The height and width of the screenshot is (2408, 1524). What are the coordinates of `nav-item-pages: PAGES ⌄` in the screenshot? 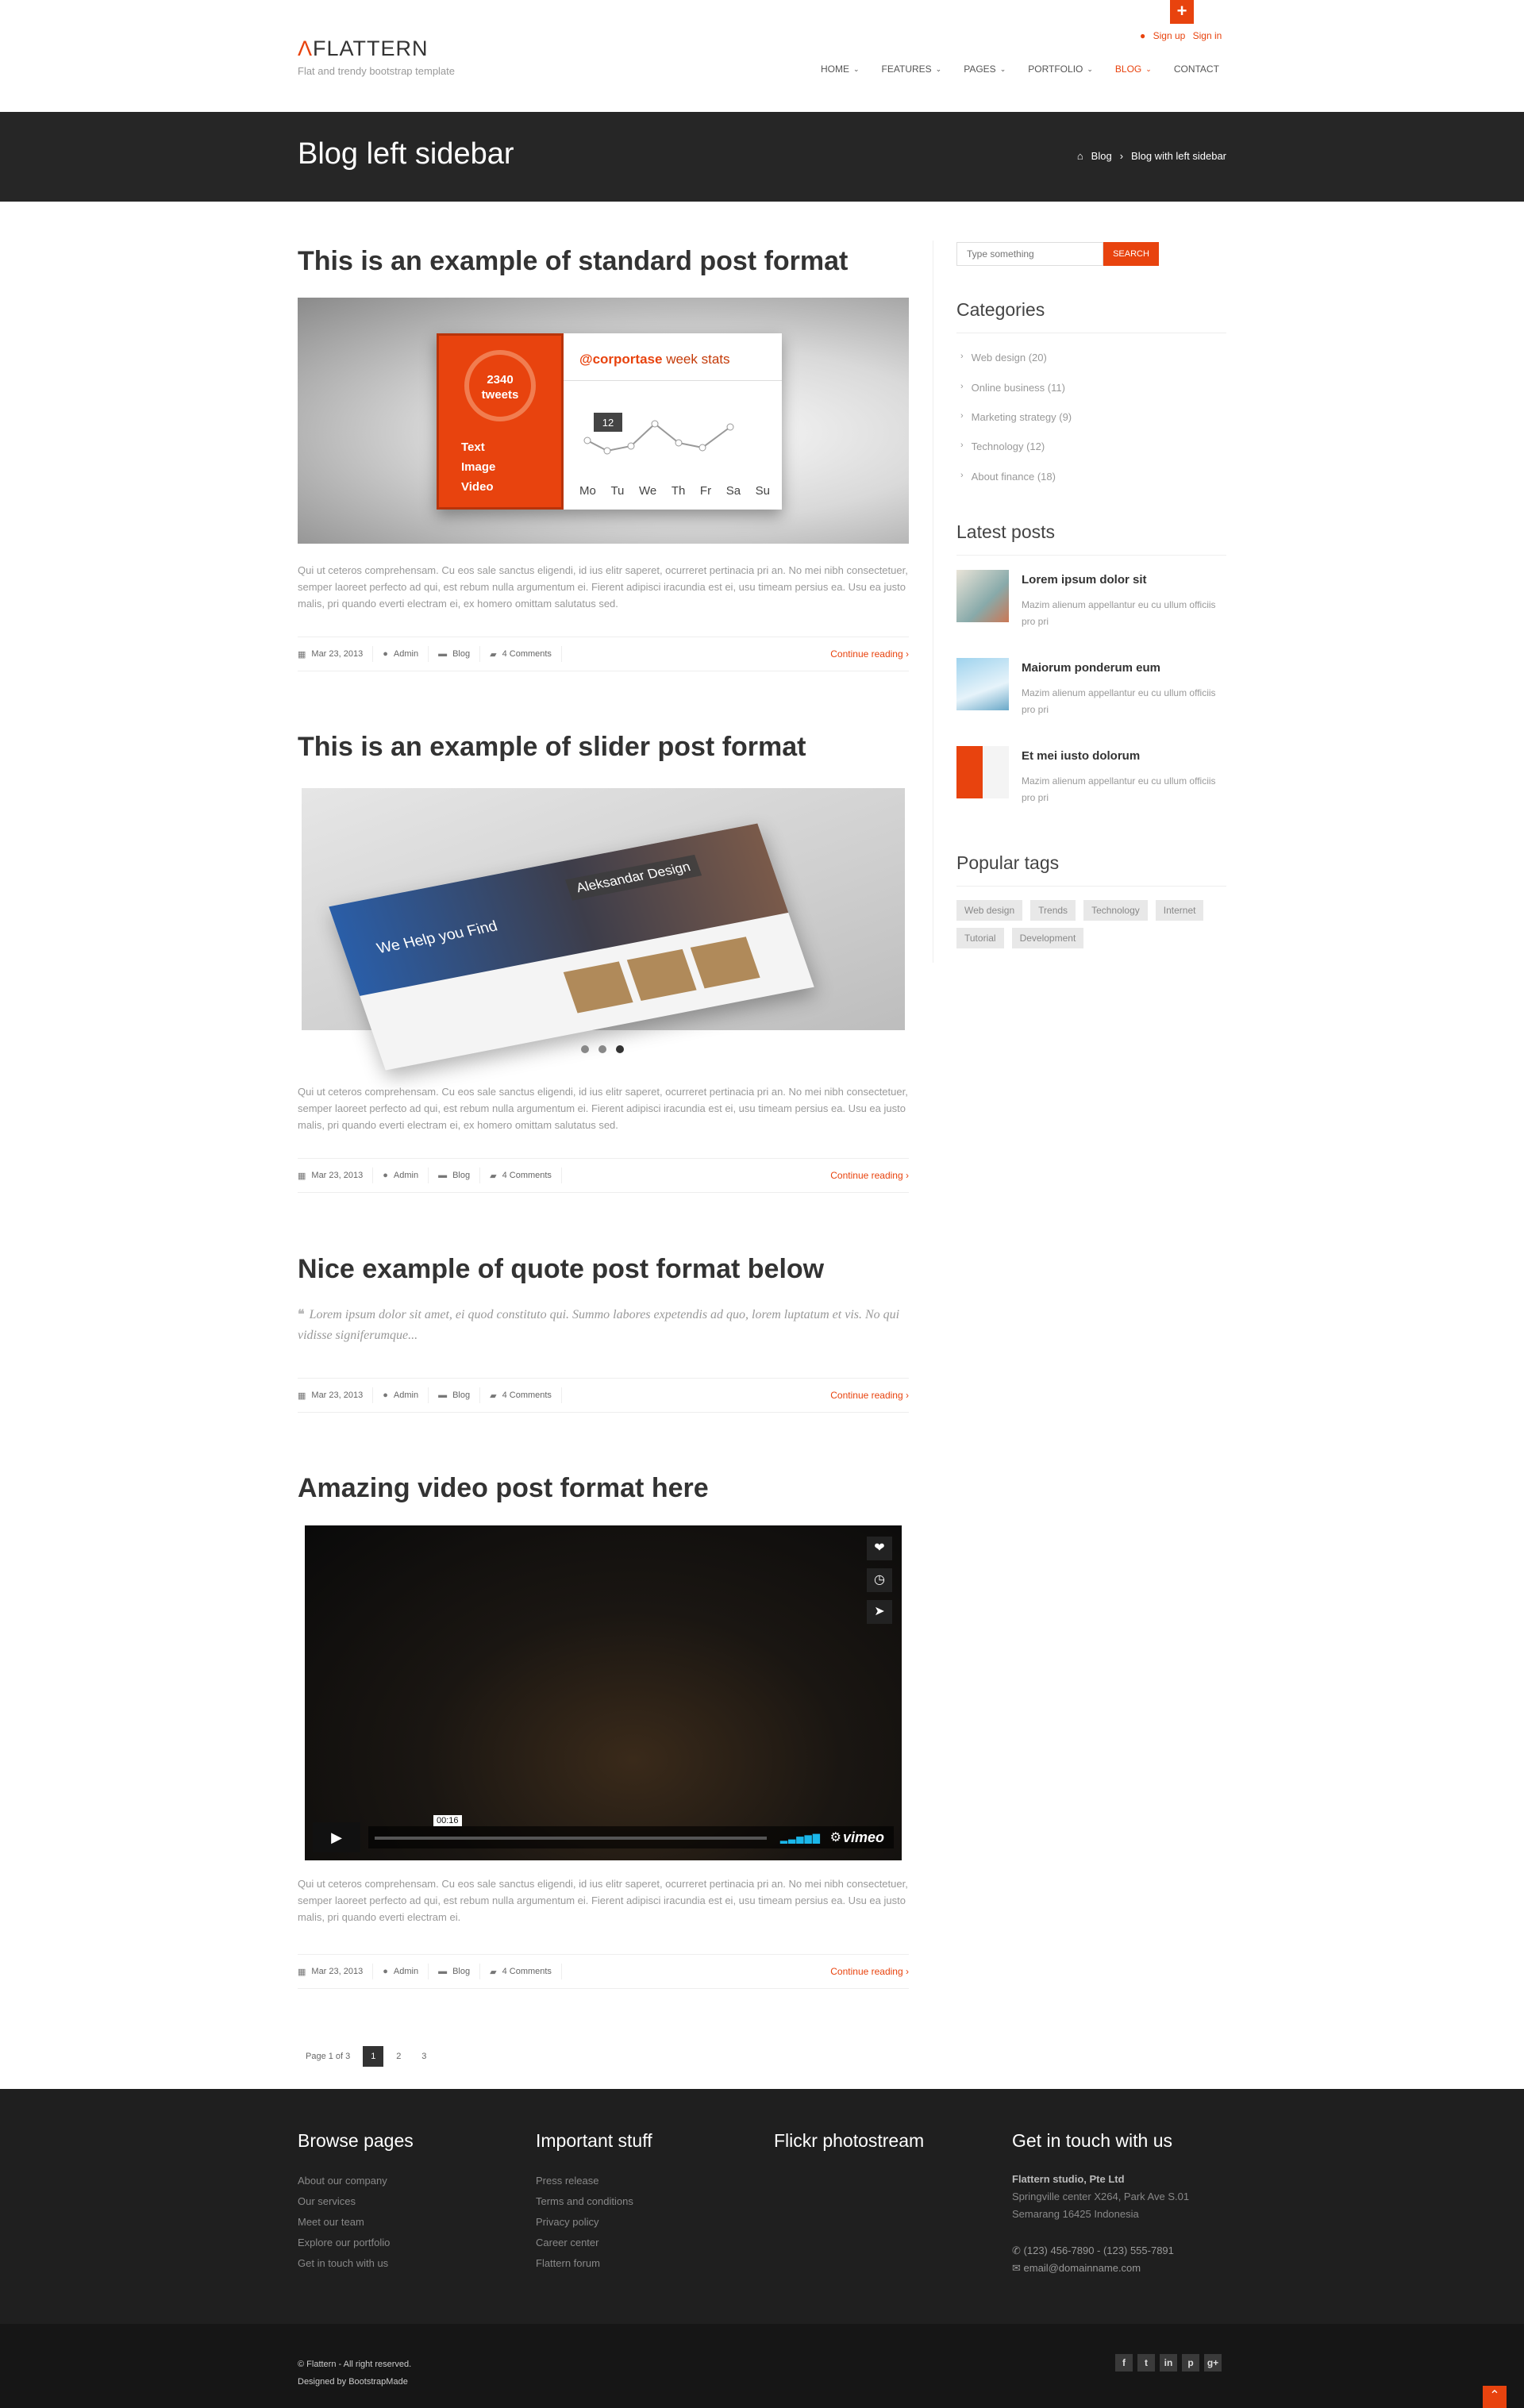 It's located at (984, 69).